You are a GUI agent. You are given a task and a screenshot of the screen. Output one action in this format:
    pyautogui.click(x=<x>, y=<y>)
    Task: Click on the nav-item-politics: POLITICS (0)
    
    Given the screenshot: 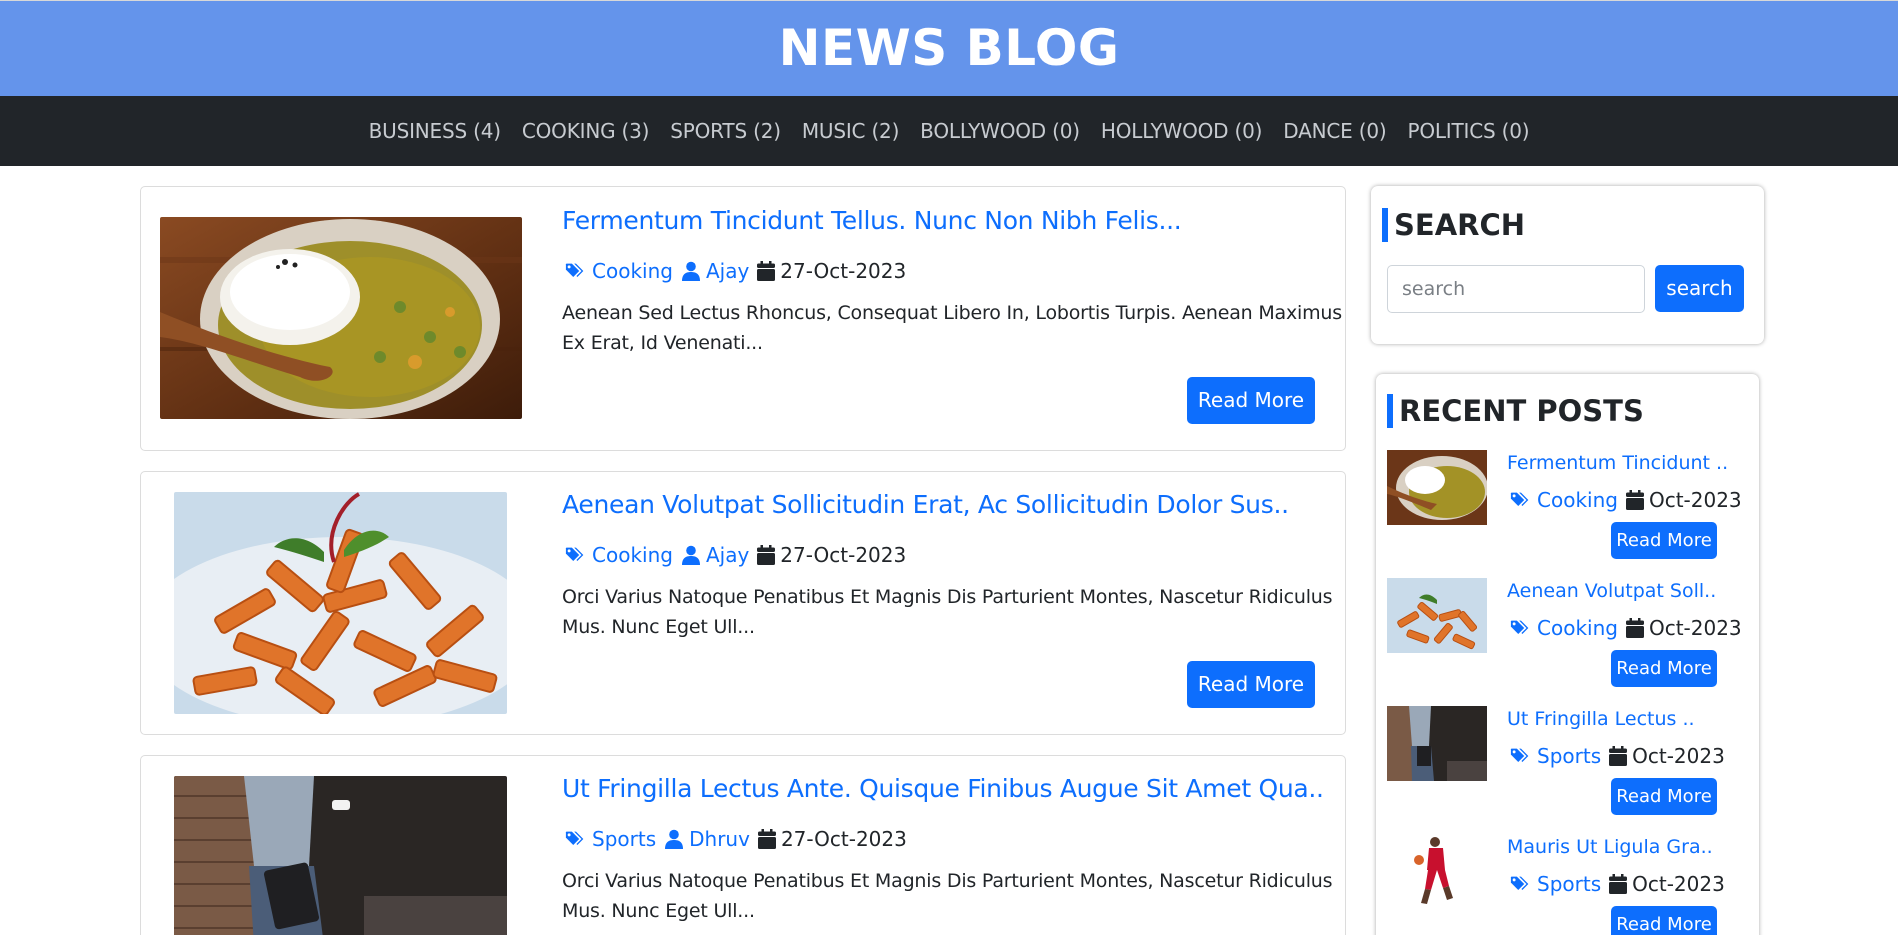 What is the action you would take?
    pyautogui.click(x=1468, y=131)
    